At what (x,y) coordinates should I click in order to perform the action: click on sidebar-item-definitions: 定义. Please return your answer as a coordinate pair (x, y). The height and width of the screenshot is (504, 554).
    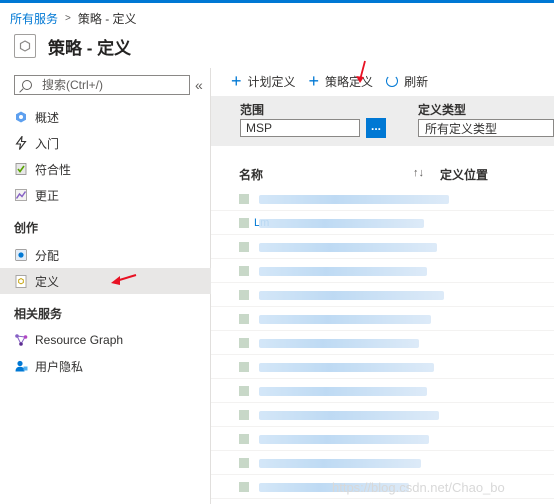
    Looking at the image, I should click on (105, 281).